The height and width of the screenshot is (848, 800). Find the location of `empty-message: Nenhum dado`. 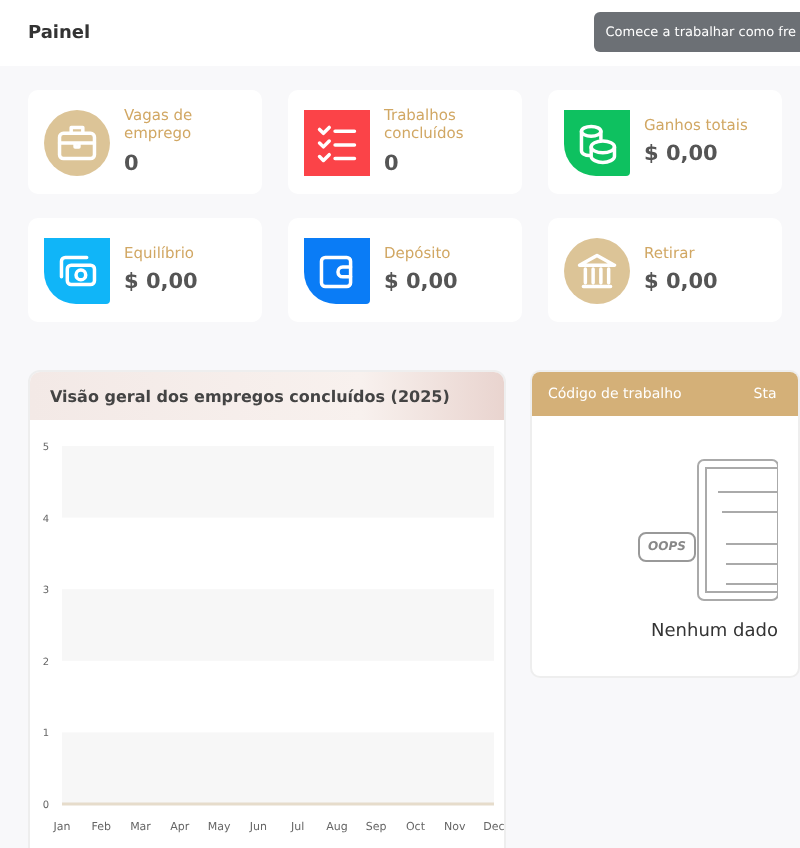

empty-message: Nenhum dado is located at coordinates (714, 632).